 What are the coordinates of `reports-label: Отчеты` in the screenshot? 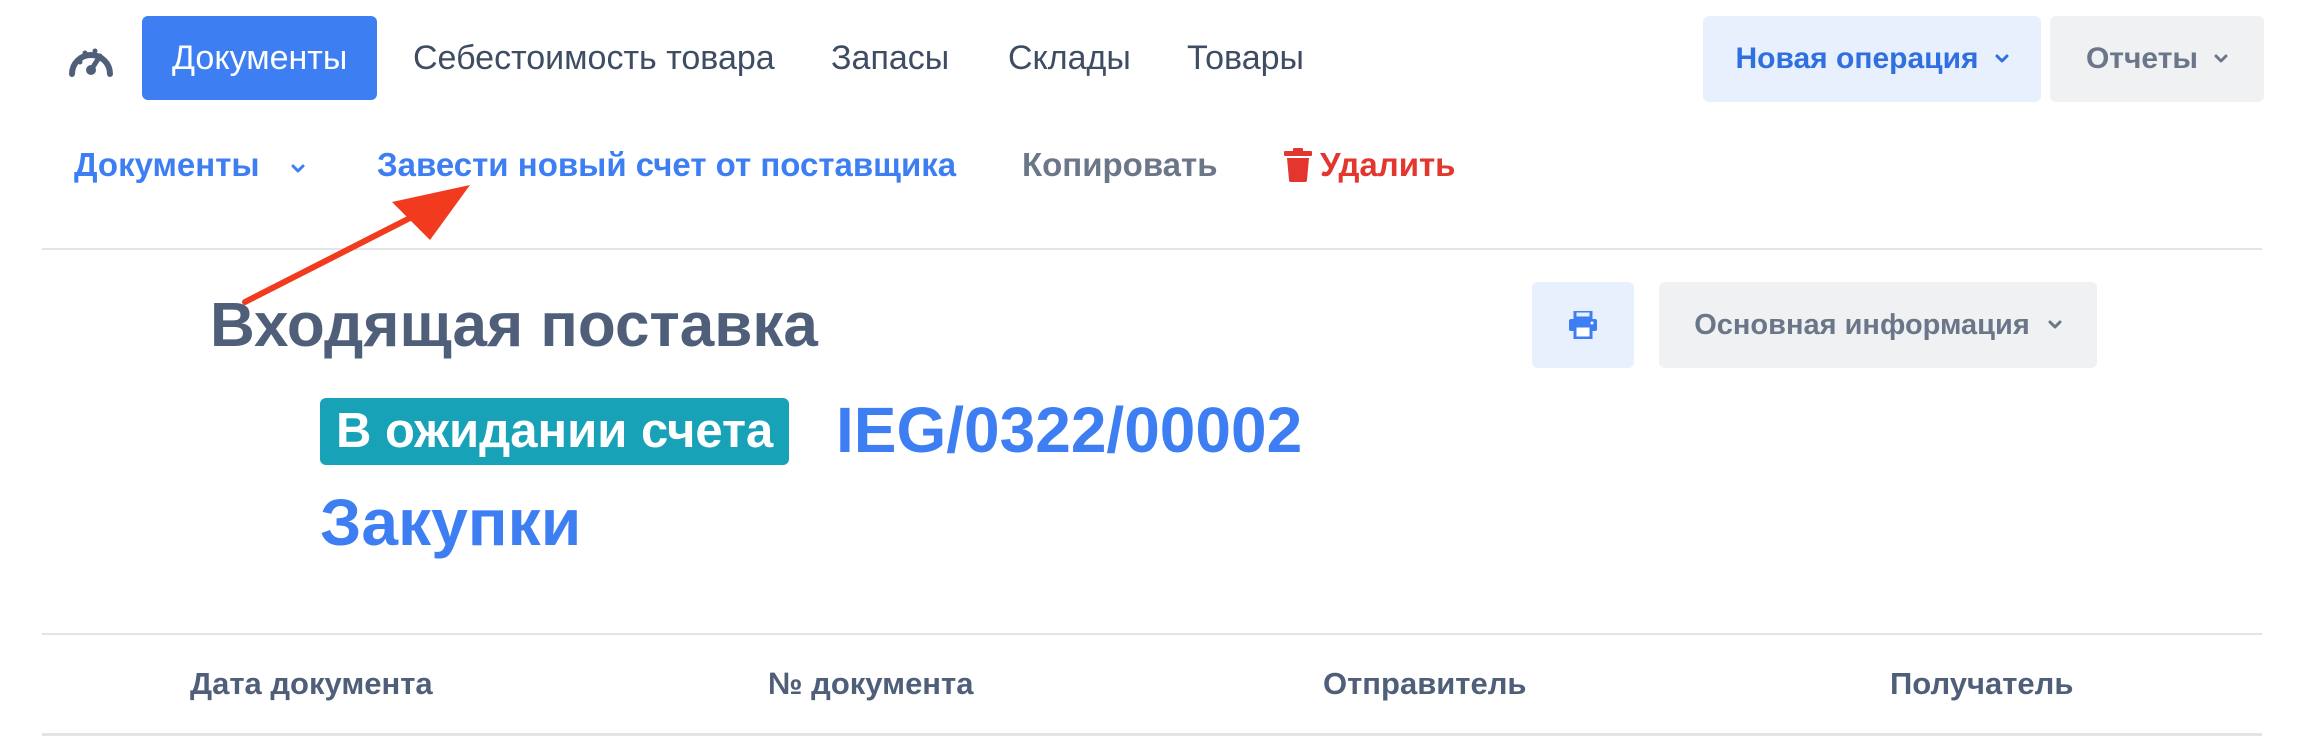 It's located at (2142, 58).